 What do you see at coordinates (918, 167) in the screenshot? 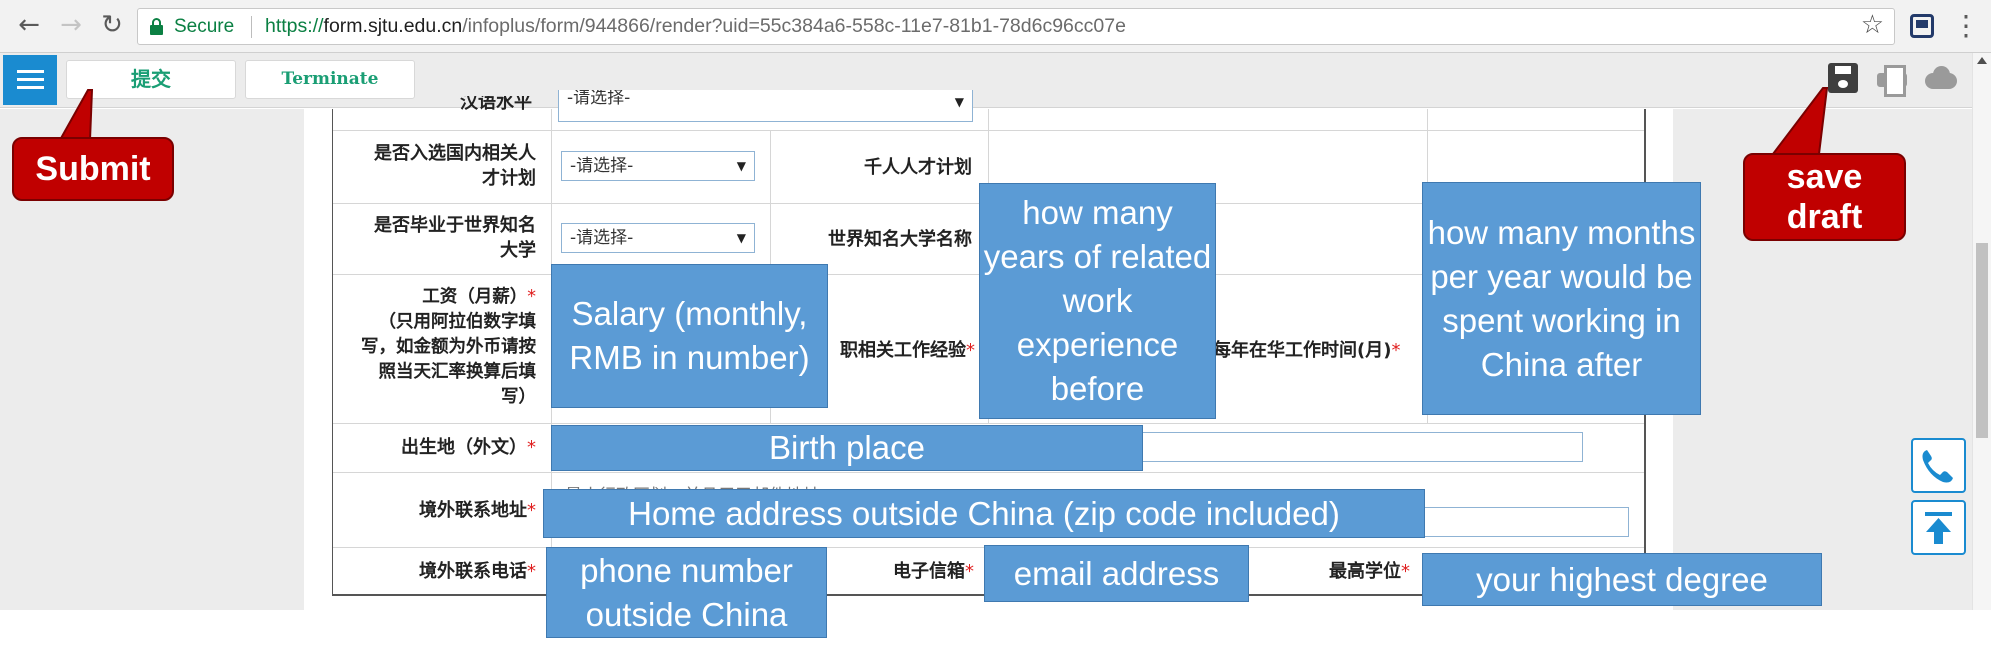
I see `thousand-talents-label: 千人人才计划` at bounding box center [918, 167].